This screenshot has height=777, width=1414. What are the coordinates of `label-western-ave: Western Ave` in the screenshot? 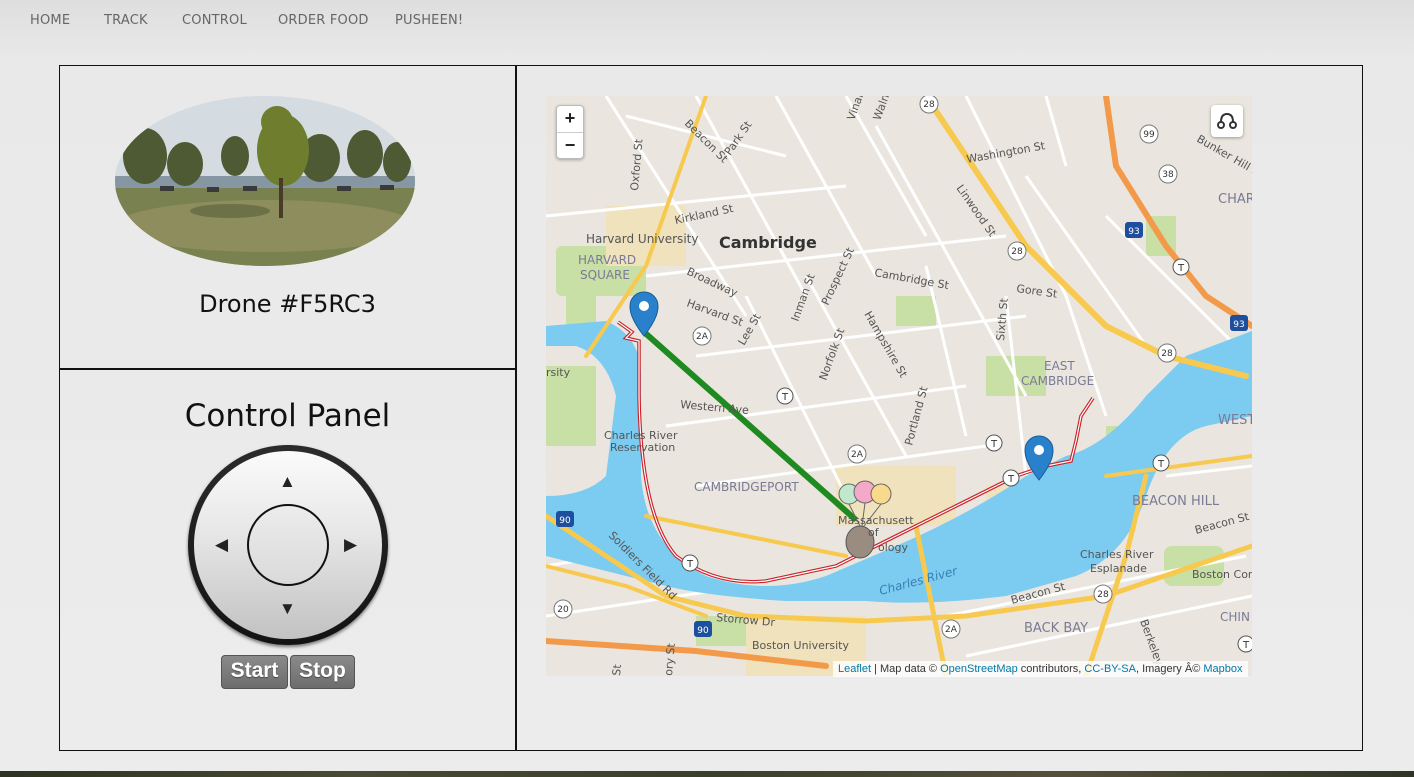 It's located at (715, 407).